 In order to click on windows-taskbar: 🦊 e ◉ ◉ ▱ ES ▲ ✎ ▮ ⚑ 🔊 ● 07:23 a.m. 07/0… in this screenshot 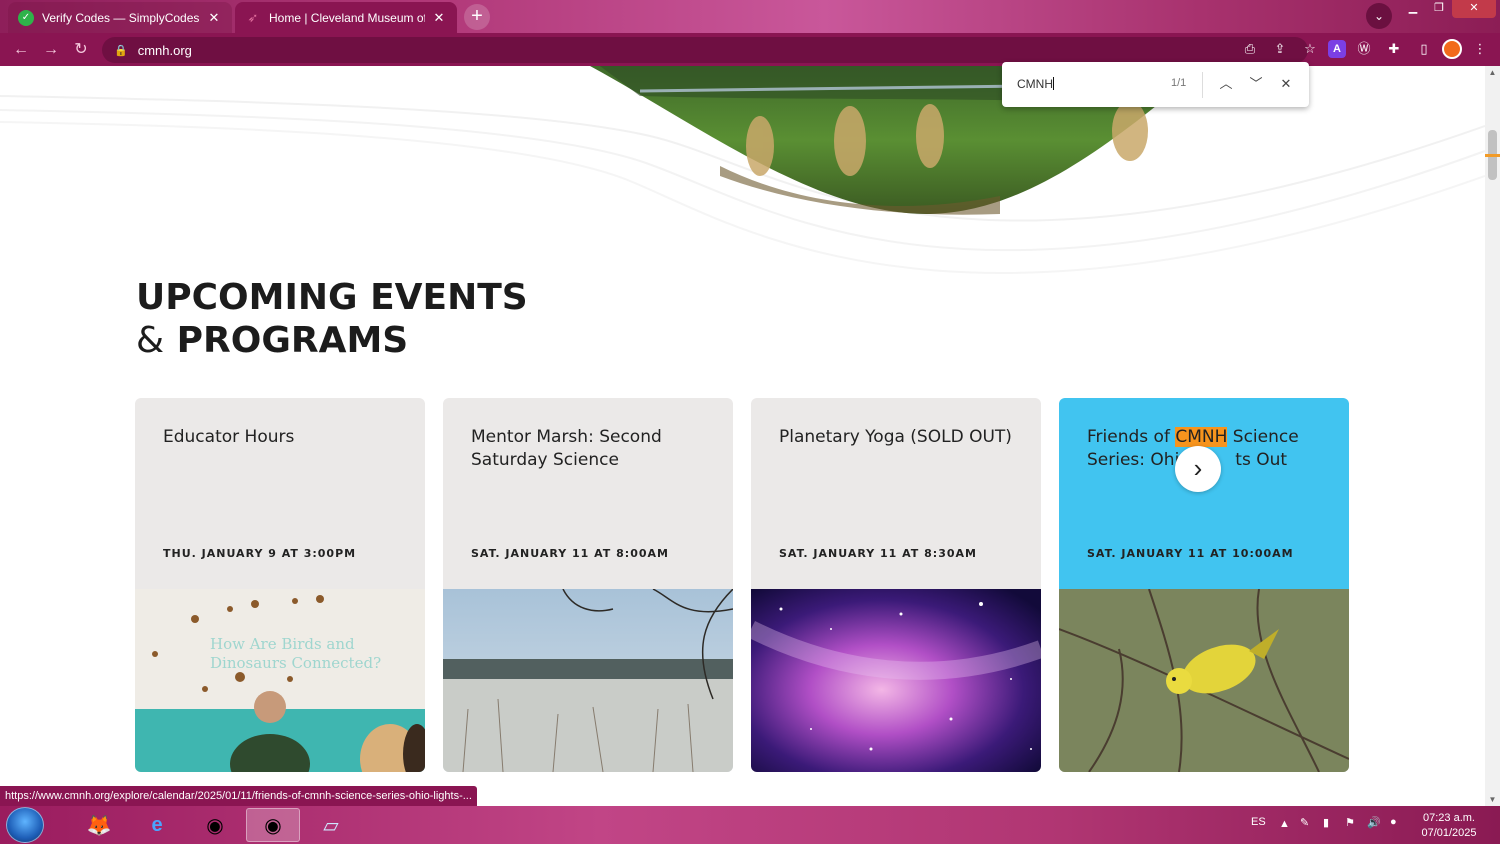, I will do `click(750, 825)`.